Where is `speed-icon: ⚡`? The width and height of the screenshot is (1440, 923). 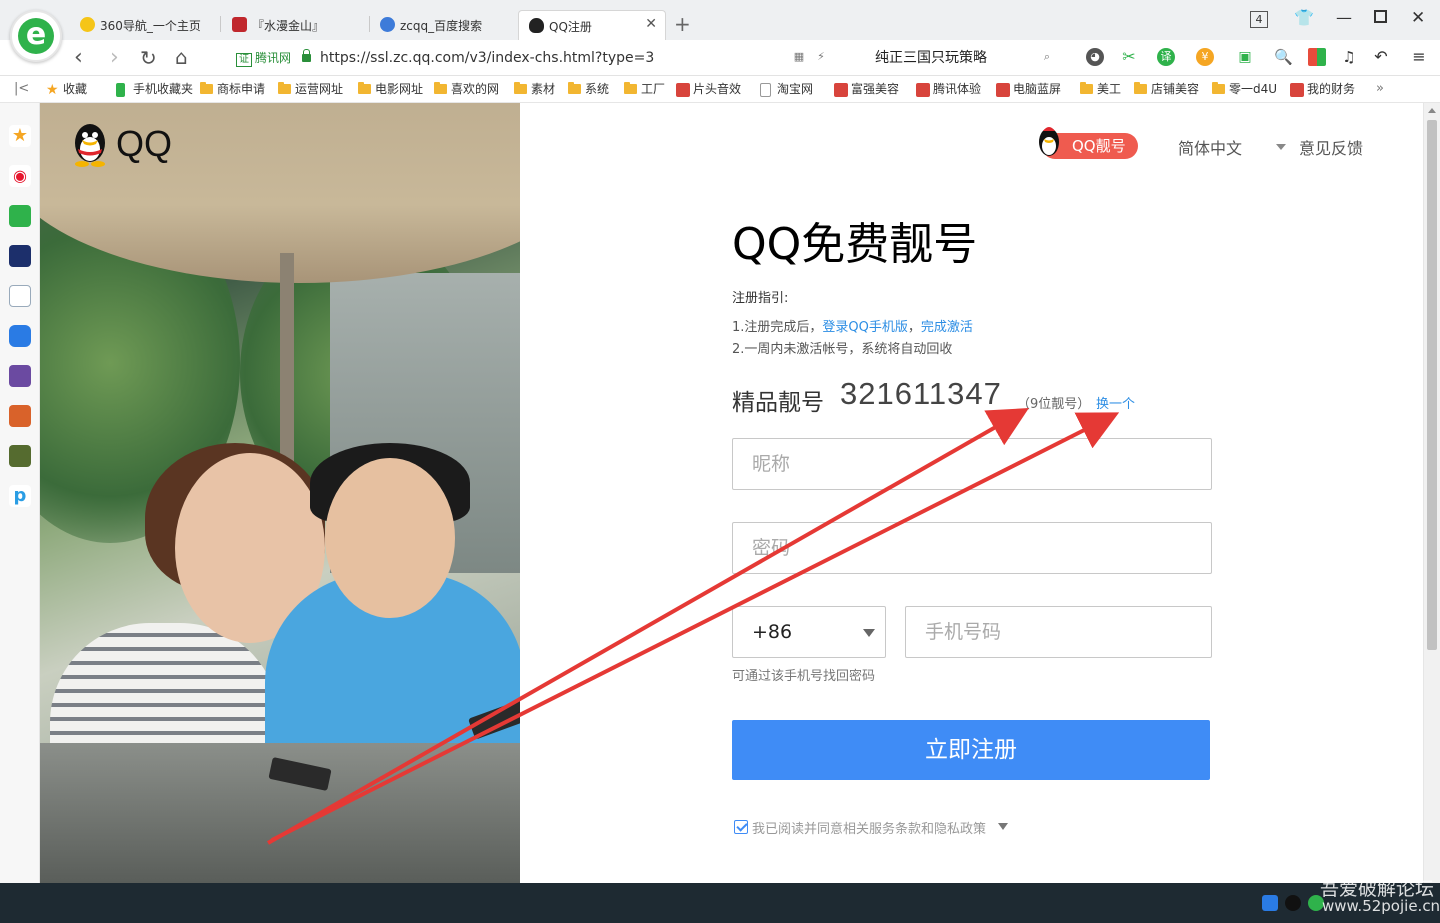
speed-icon: ⚡ is located at coordinates (821, 57).